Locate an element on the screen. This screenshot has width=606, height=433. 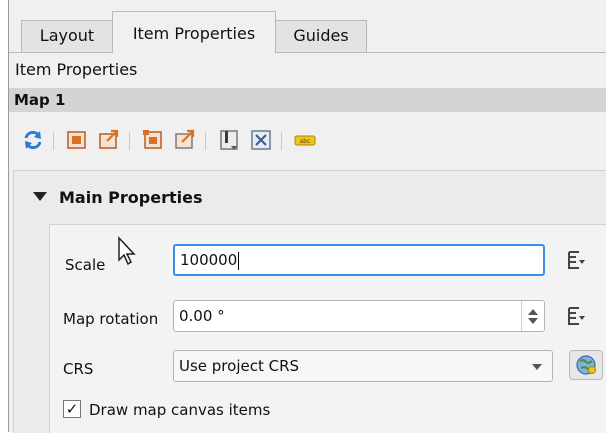
crs-selector-button is located at coordinates (586, 365).